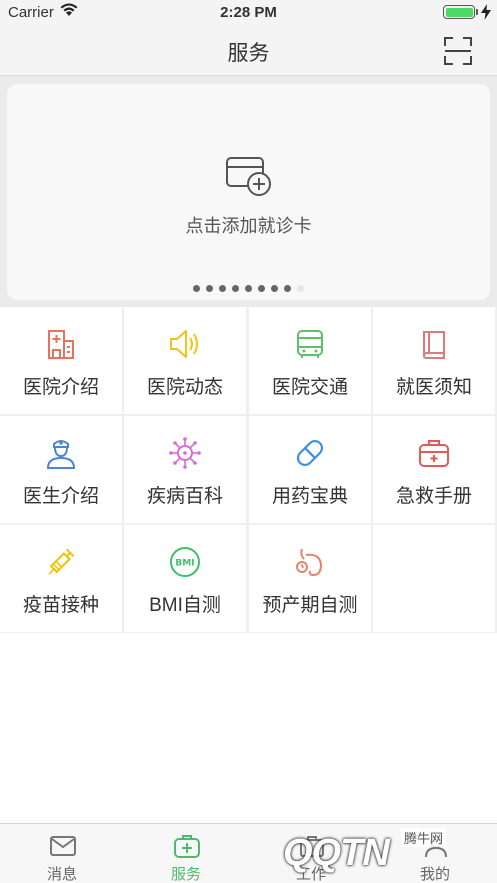 This screenshot has width=497, height=883. I want to click on bmi-icon: BMI, so click(185, 562).